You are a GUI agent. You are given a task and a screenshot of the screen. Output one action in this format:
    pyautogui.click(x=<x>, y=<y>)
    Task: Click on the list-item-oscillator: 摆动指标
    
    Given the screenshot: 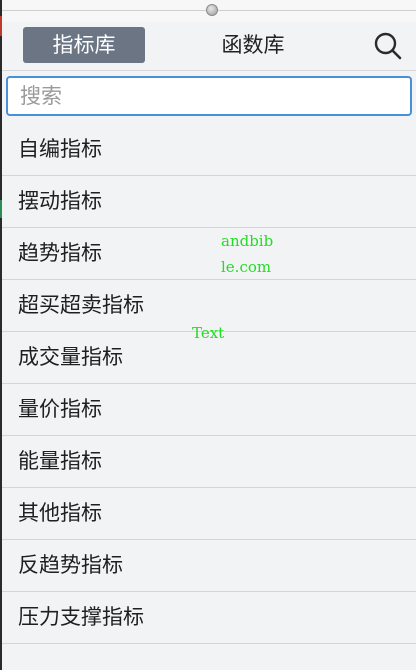 What is the action you would take?
    pyautogui.click(x=209, y=202)
    